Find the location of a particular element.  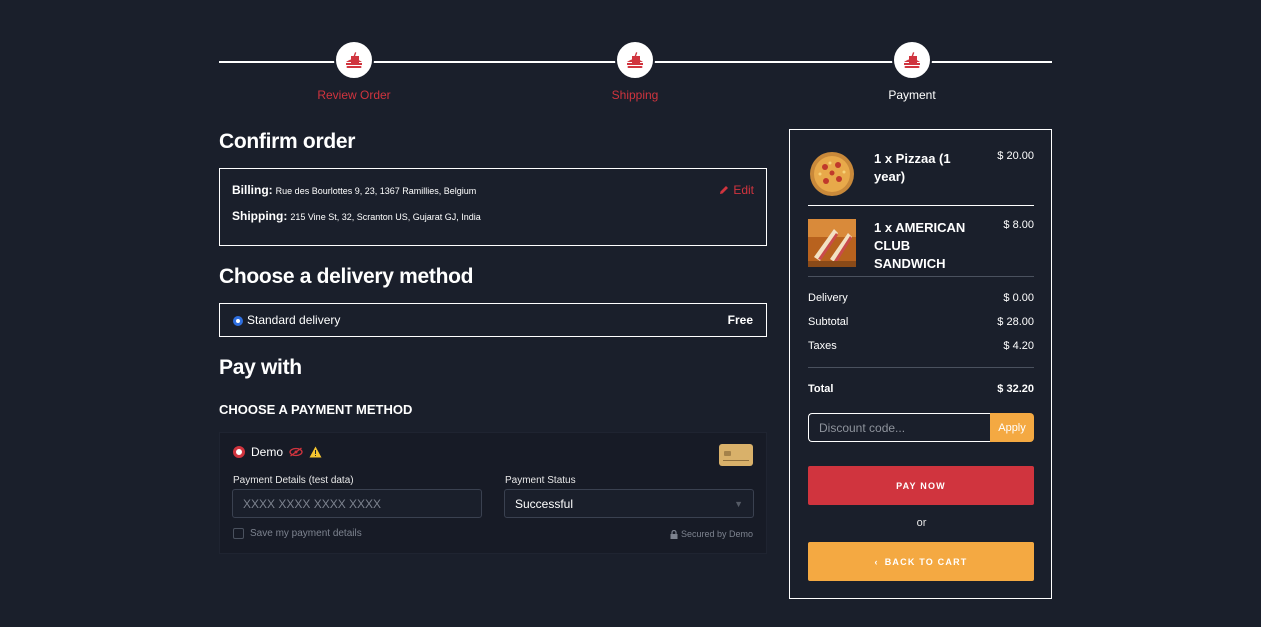

confirm-order-title: Confirm order is located at coordinates (287, 141).